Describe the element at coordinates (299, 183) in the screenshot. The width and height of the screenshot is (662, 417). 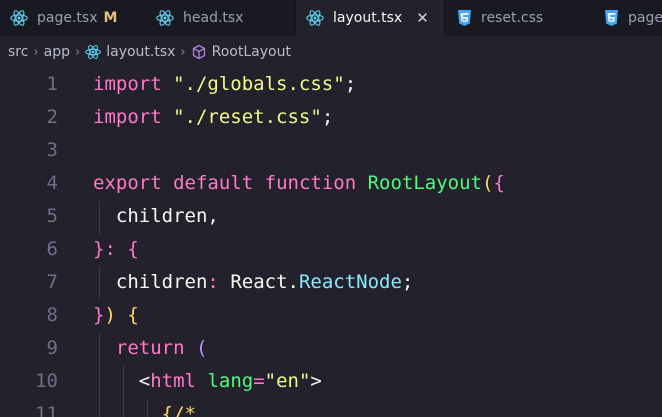
I see `code-text: export default function RootLayout({` at that location.